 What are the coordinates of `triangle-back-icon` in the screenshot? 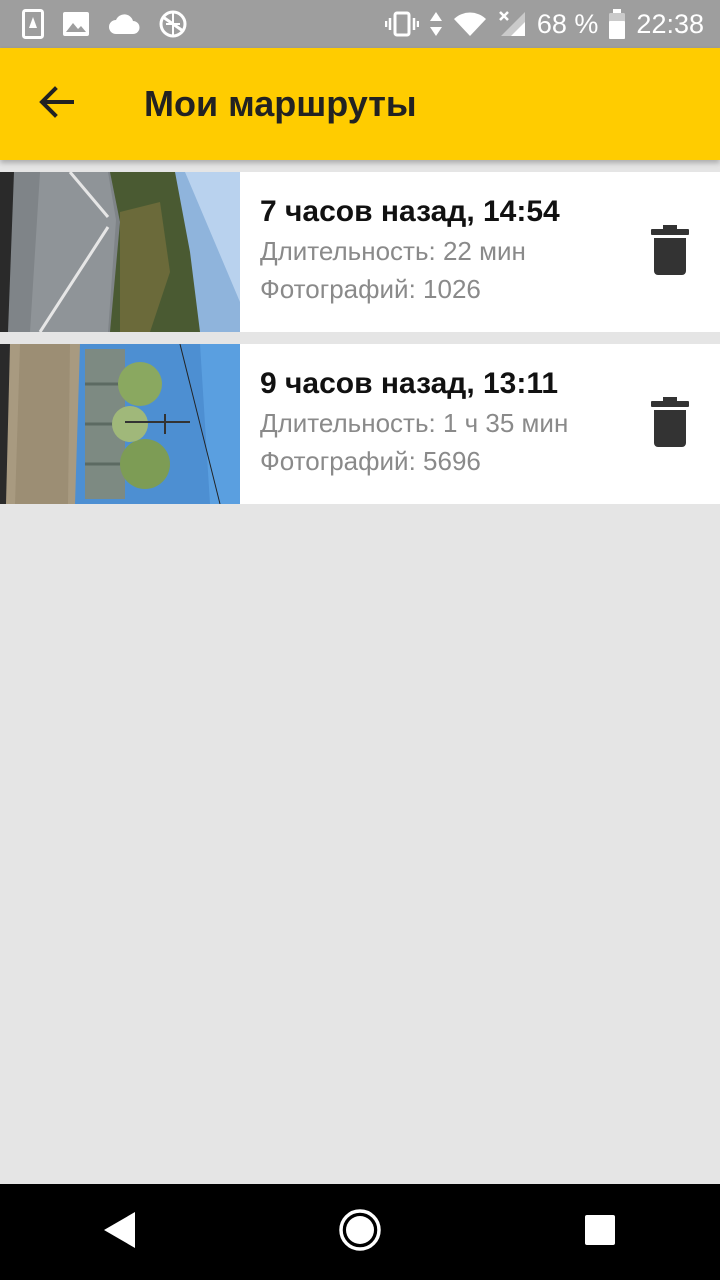 It's located at (120, 1232).